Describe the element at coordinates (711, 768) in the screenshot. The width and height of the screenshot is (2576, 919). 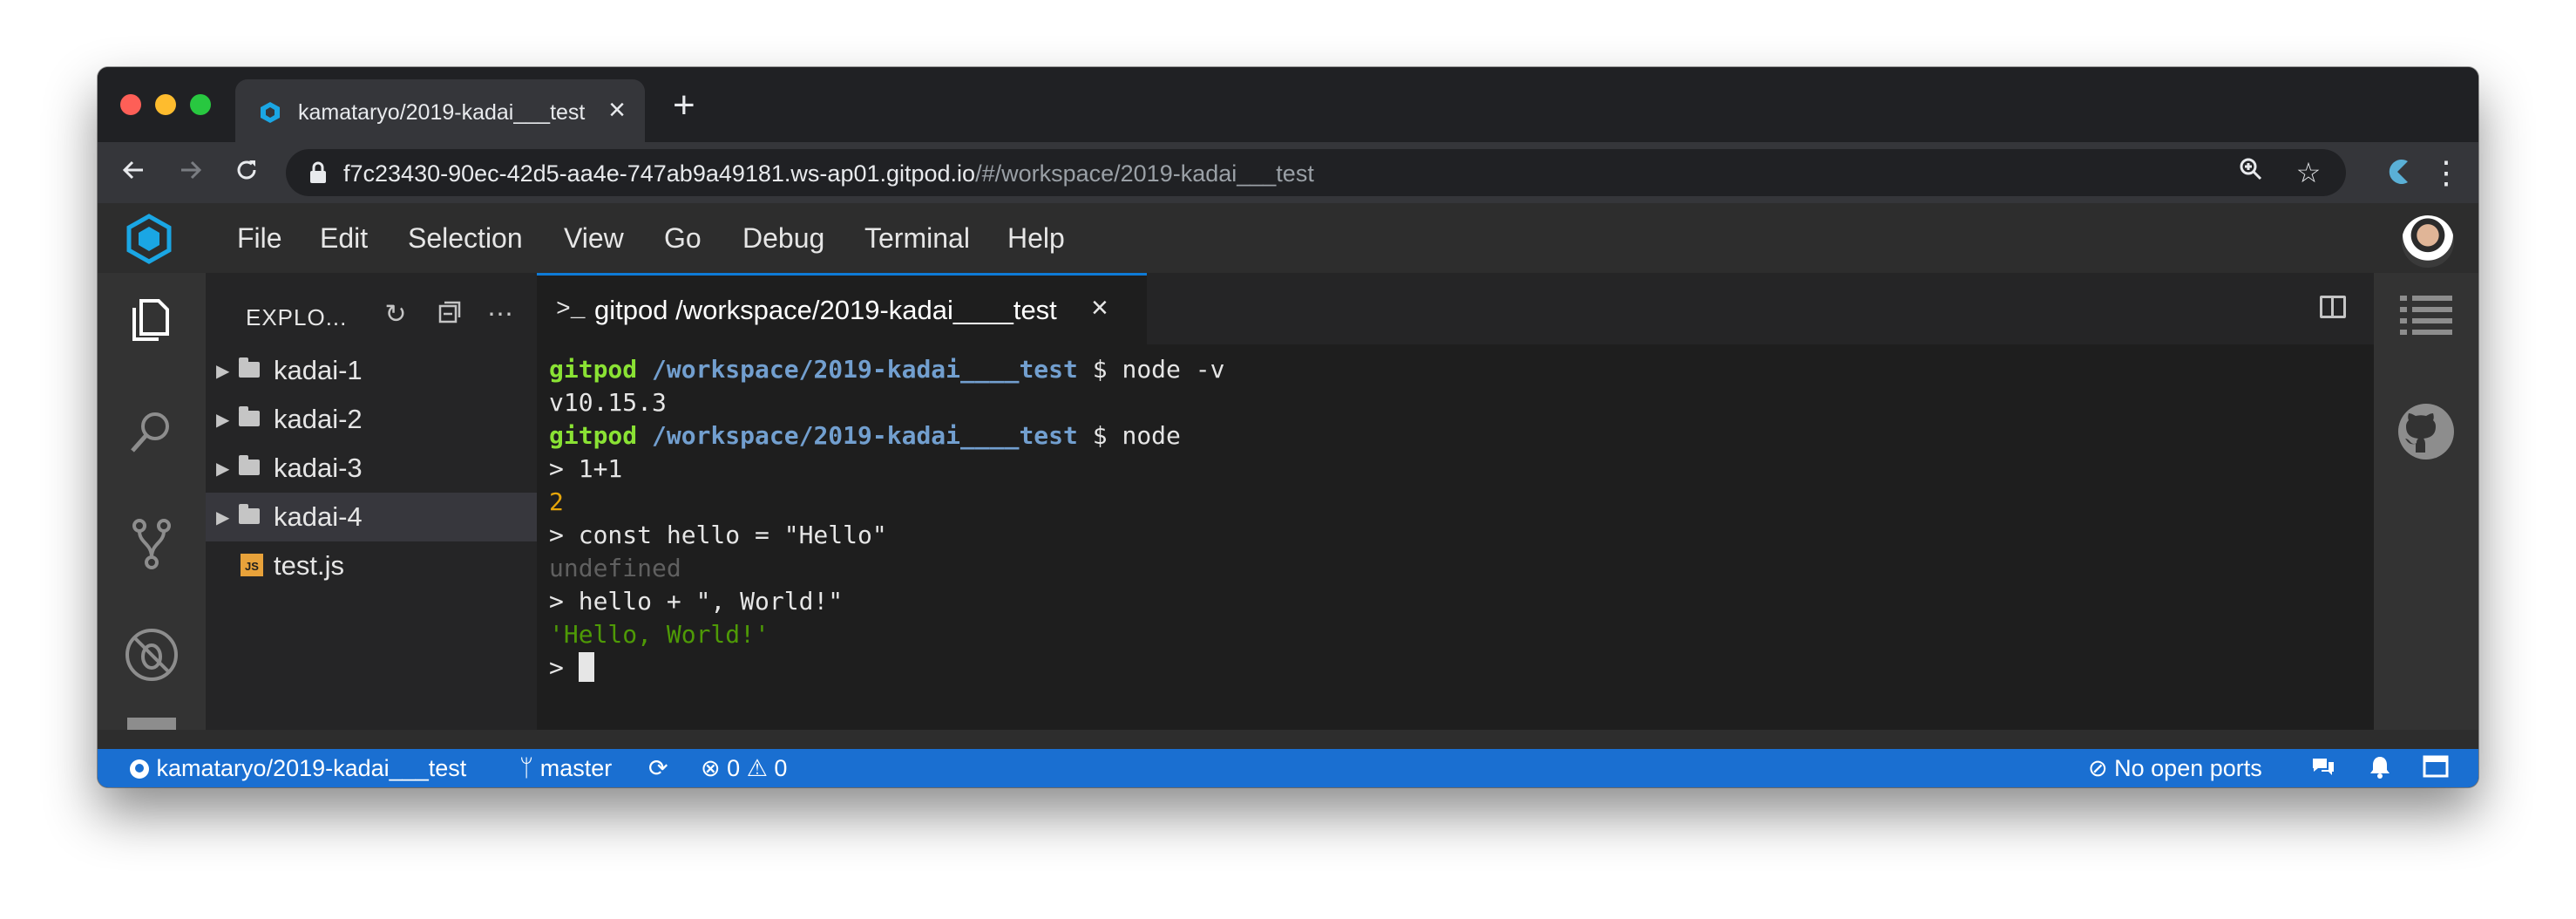
I see `error-icon: ⊗` at that location.